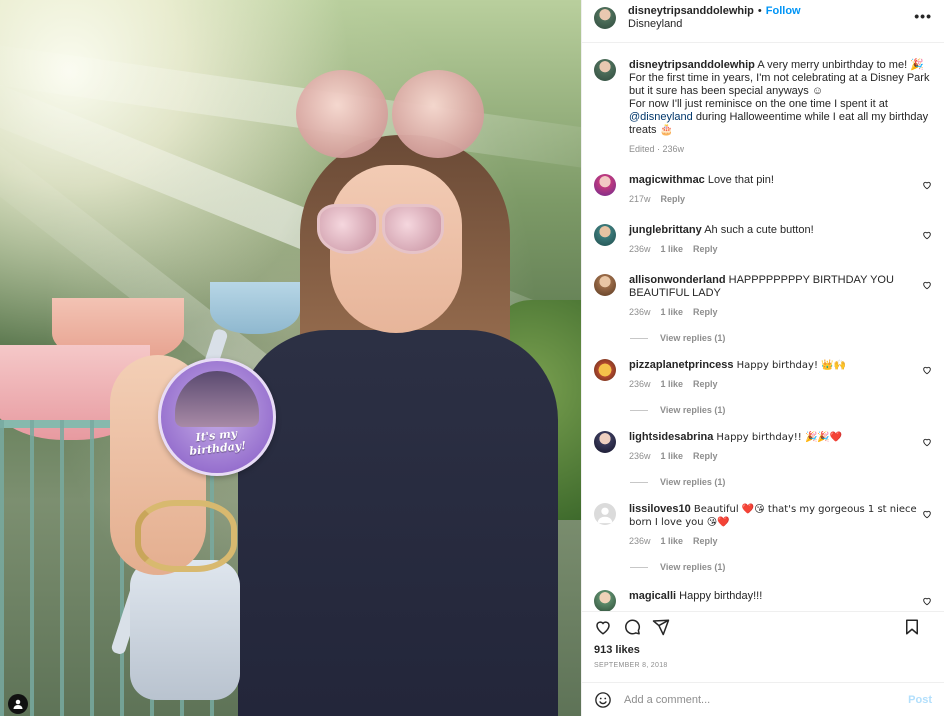 The width and height of the screenshot is (944, 716). Describe the element at coordinates (920, 700) in the screenshot. I see `post-button: Post` at that location.